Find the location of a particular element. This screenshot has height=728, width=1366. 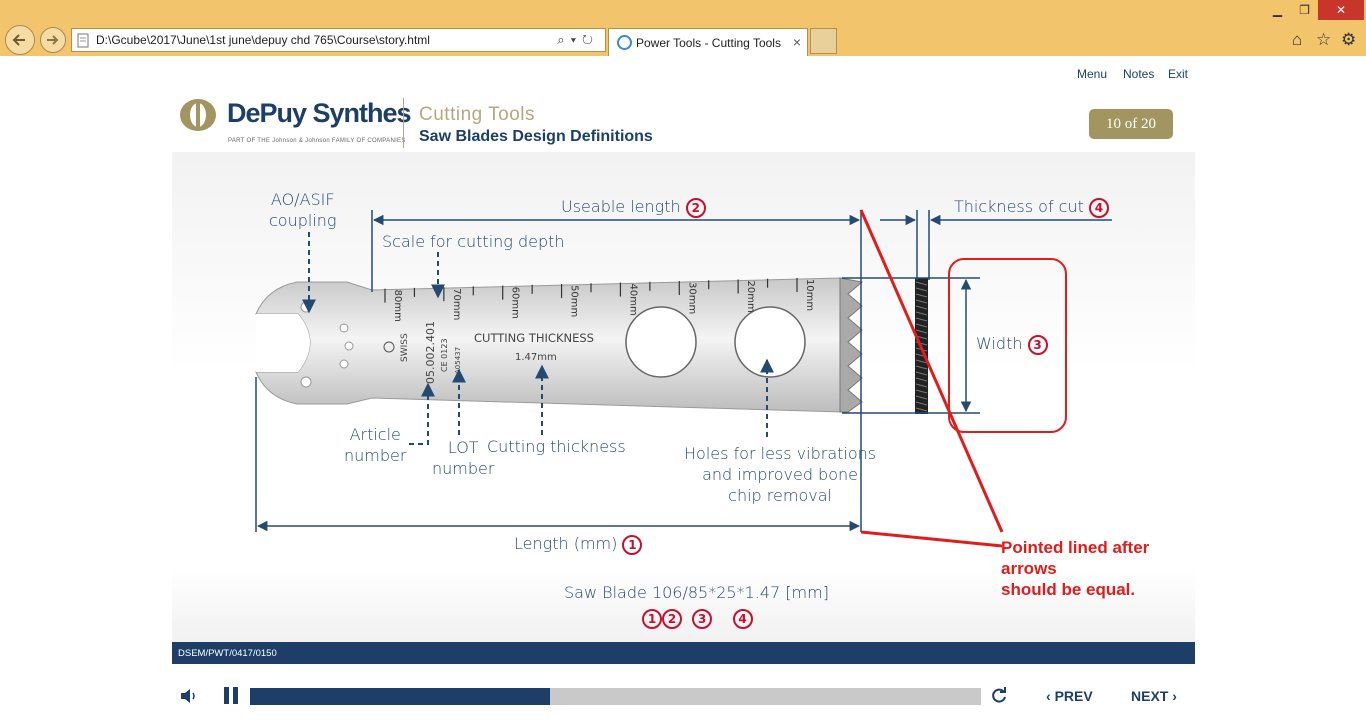

footer-bar: DSEM/PWT/0417/0150 is located at coordinates (683, 653).